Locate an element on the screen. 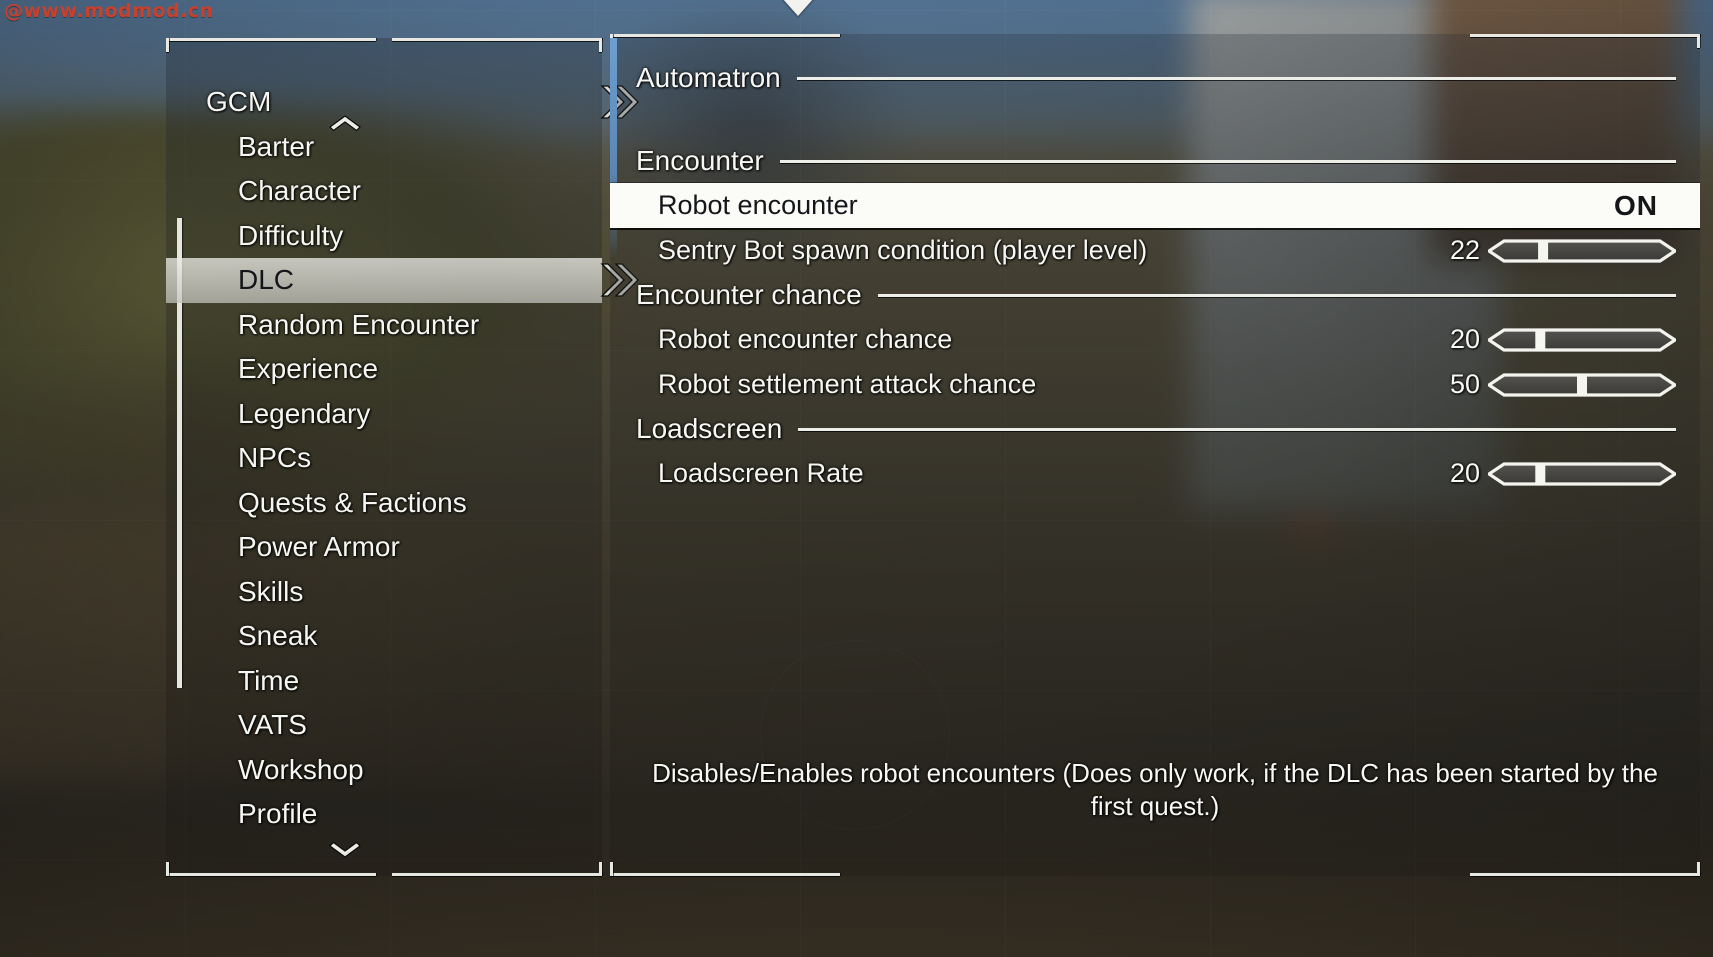 This screenshot has height=957, width=1713. sidebar-item-character: Character is located at coordinates (384, 191).